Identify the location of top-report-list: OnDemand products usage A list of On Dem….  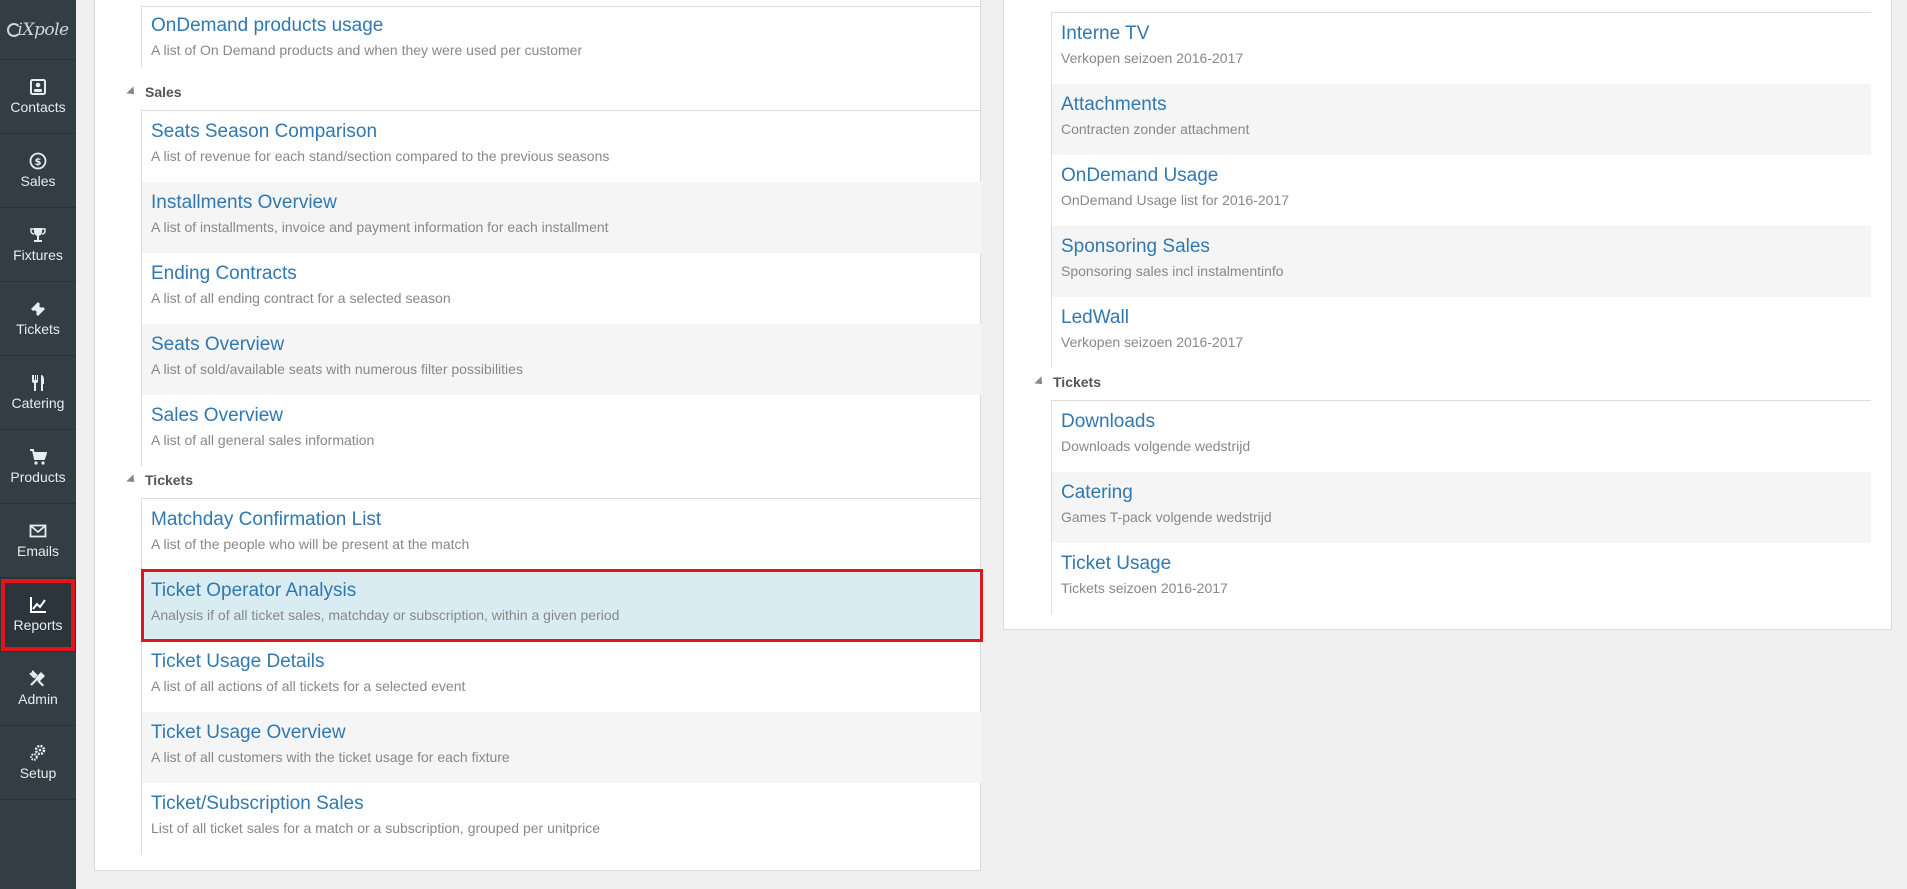
(561, 37).